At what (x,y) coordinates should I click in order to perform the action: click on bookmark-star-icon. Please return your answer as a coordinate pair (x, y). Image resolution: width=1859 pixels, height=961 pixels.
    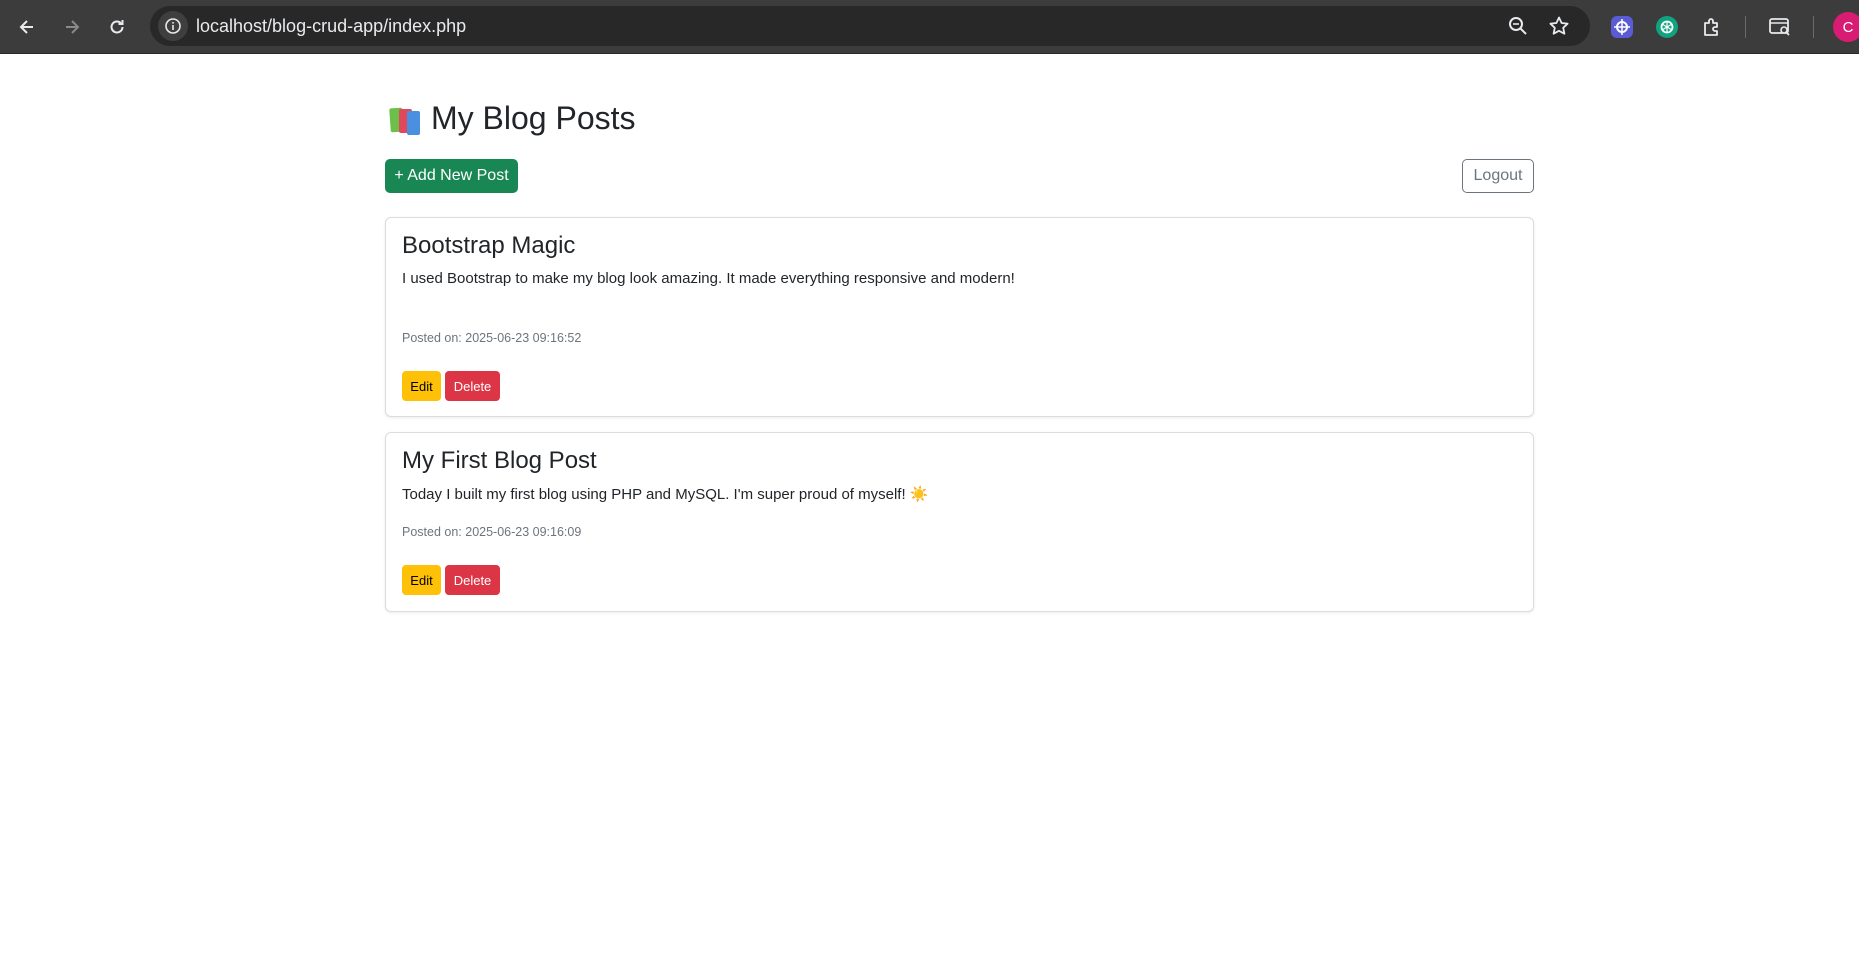
    Looking at the image, I should click on (1559, 26).